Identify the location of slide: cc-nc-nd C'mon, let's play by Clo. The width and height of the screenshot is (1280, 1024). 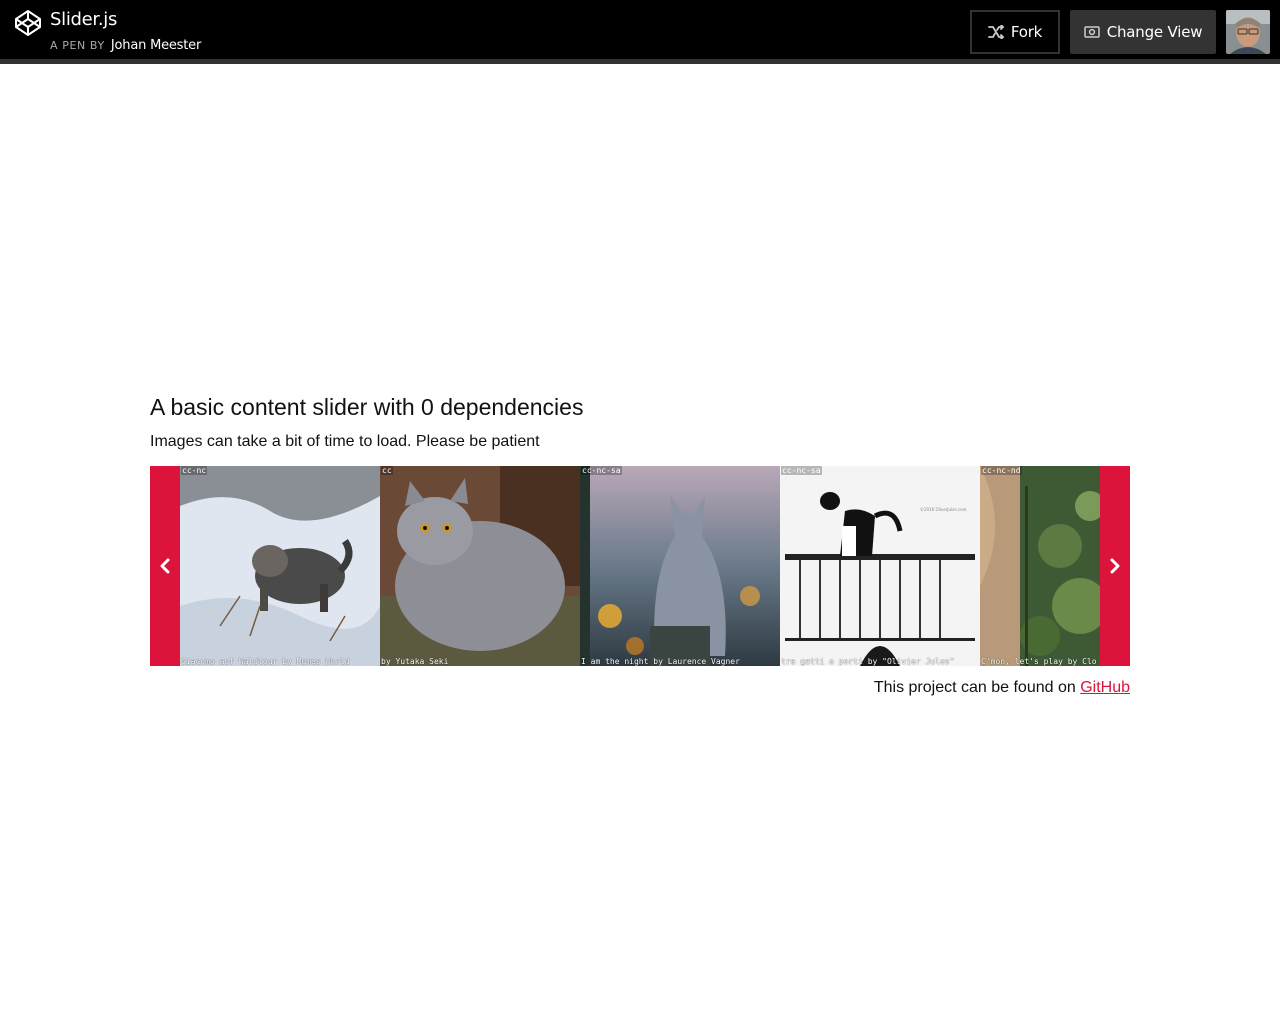
(1040, 566).